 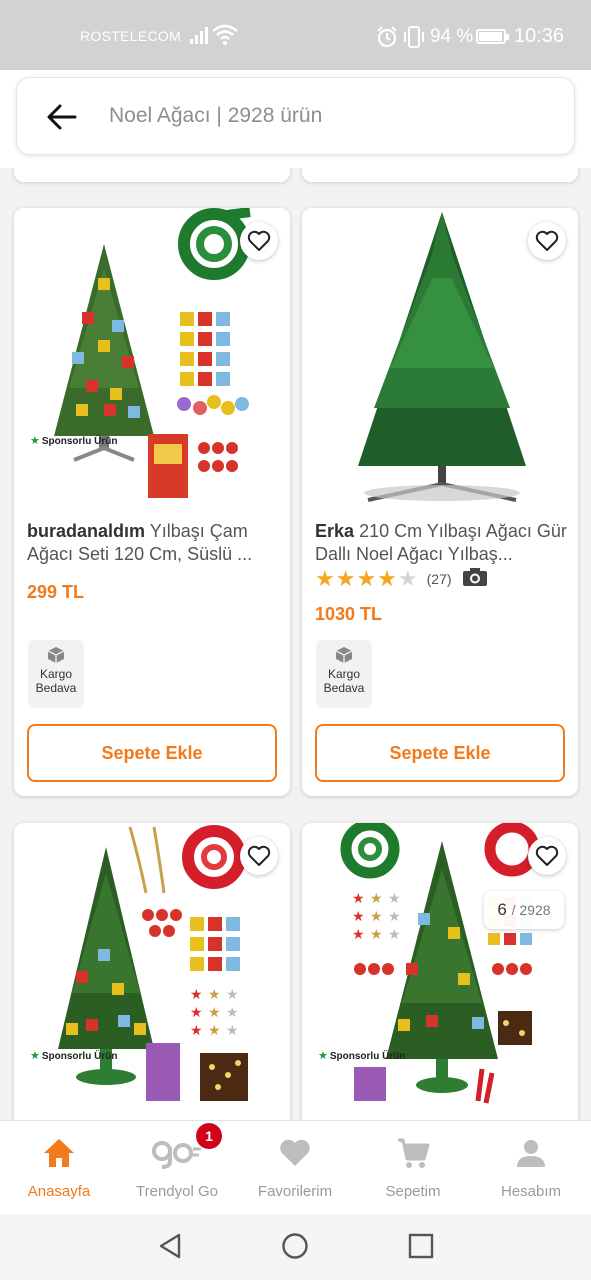 I want to click on search-header: Noel Ağacı | 2928 ürün, so click(x=295, y=119).